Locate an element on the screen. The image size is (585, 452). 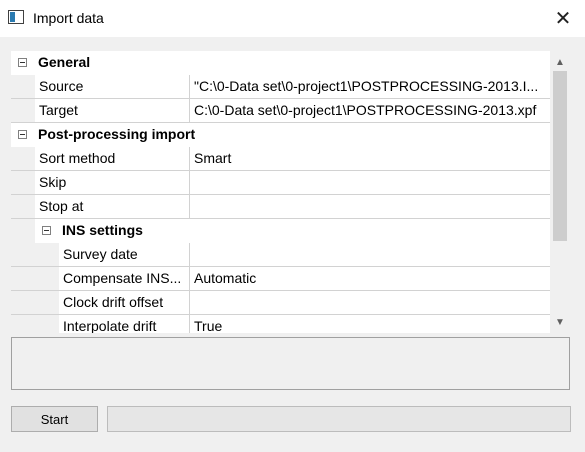
window-icon is located at coordinates (16, 17).